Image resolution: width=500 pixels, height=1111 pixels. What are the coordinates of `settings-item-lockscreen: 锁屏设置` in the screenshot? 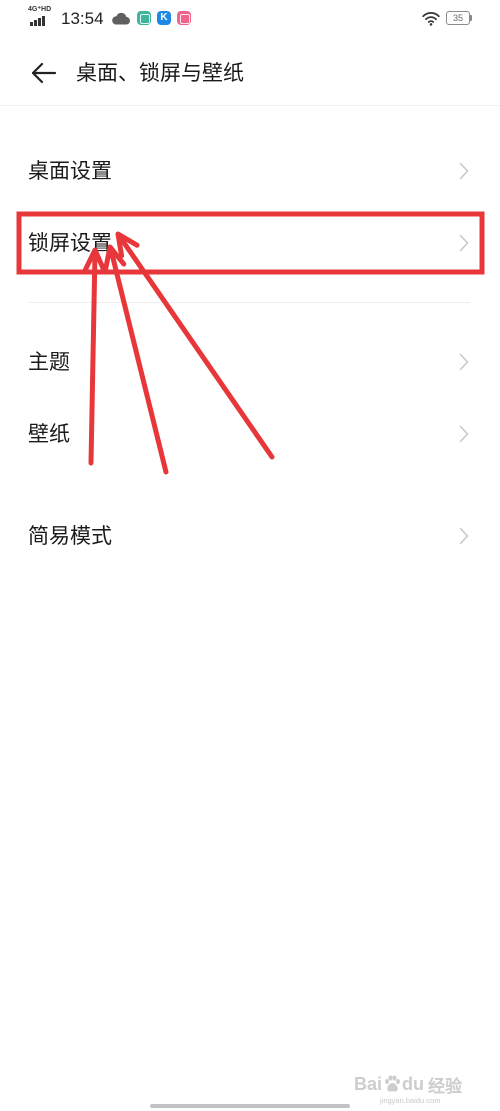 It's located at (250, 243).